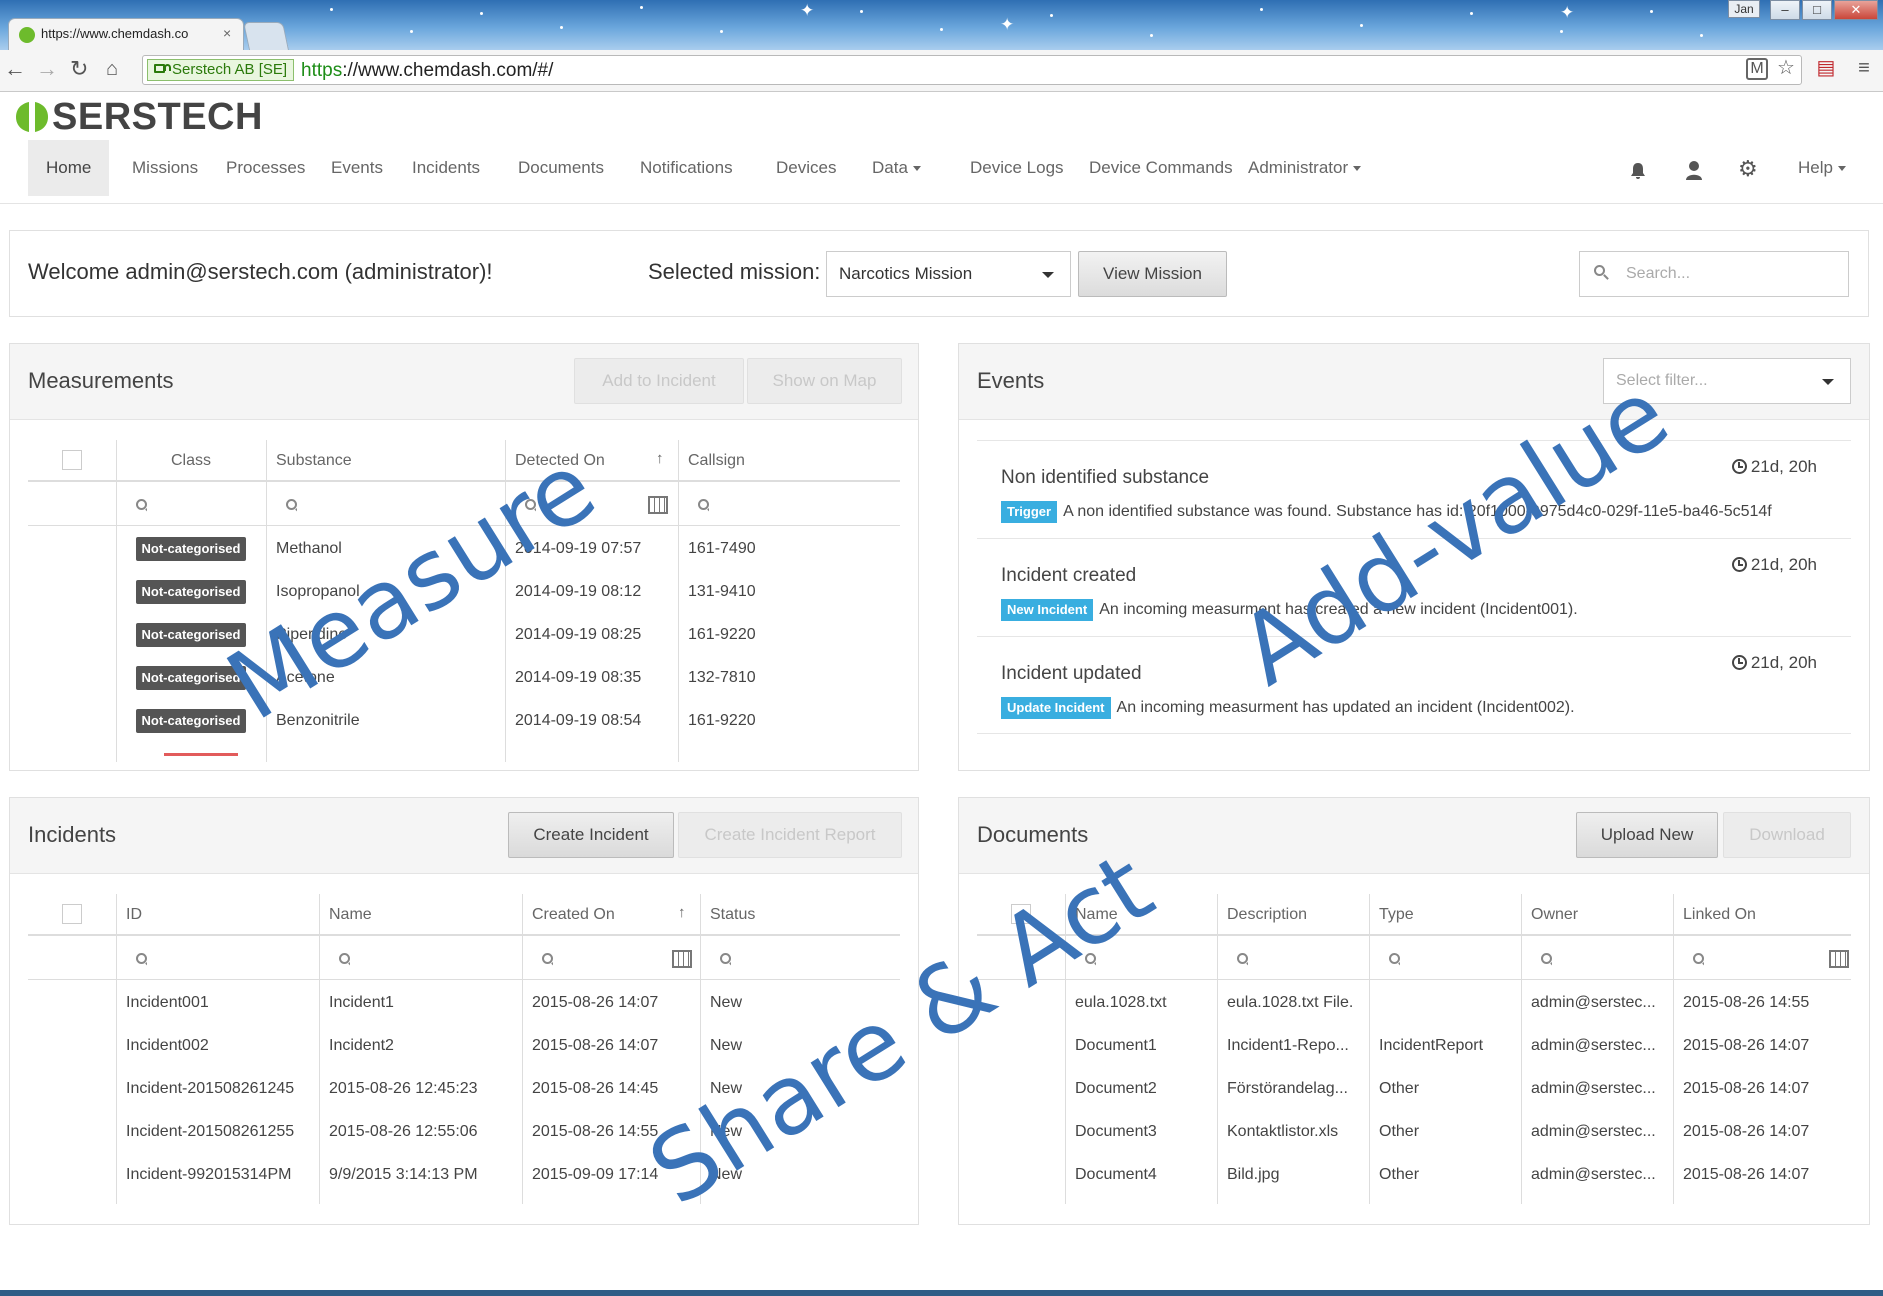 The width and height of the screenshot is (1883, 1296). What do you see at coordinates (1017, 168) in the screenshot?
I see `nav-device-logs: Device Logs` at bounding box center [1017, 168].